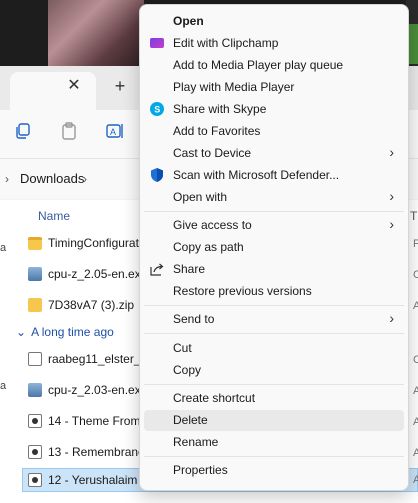 This screenshot has height=503, width=418. What do you see at coordinates (52, 178) in the screenshot?
I see `address-path: Downloads` at bounding box center [52, 178].